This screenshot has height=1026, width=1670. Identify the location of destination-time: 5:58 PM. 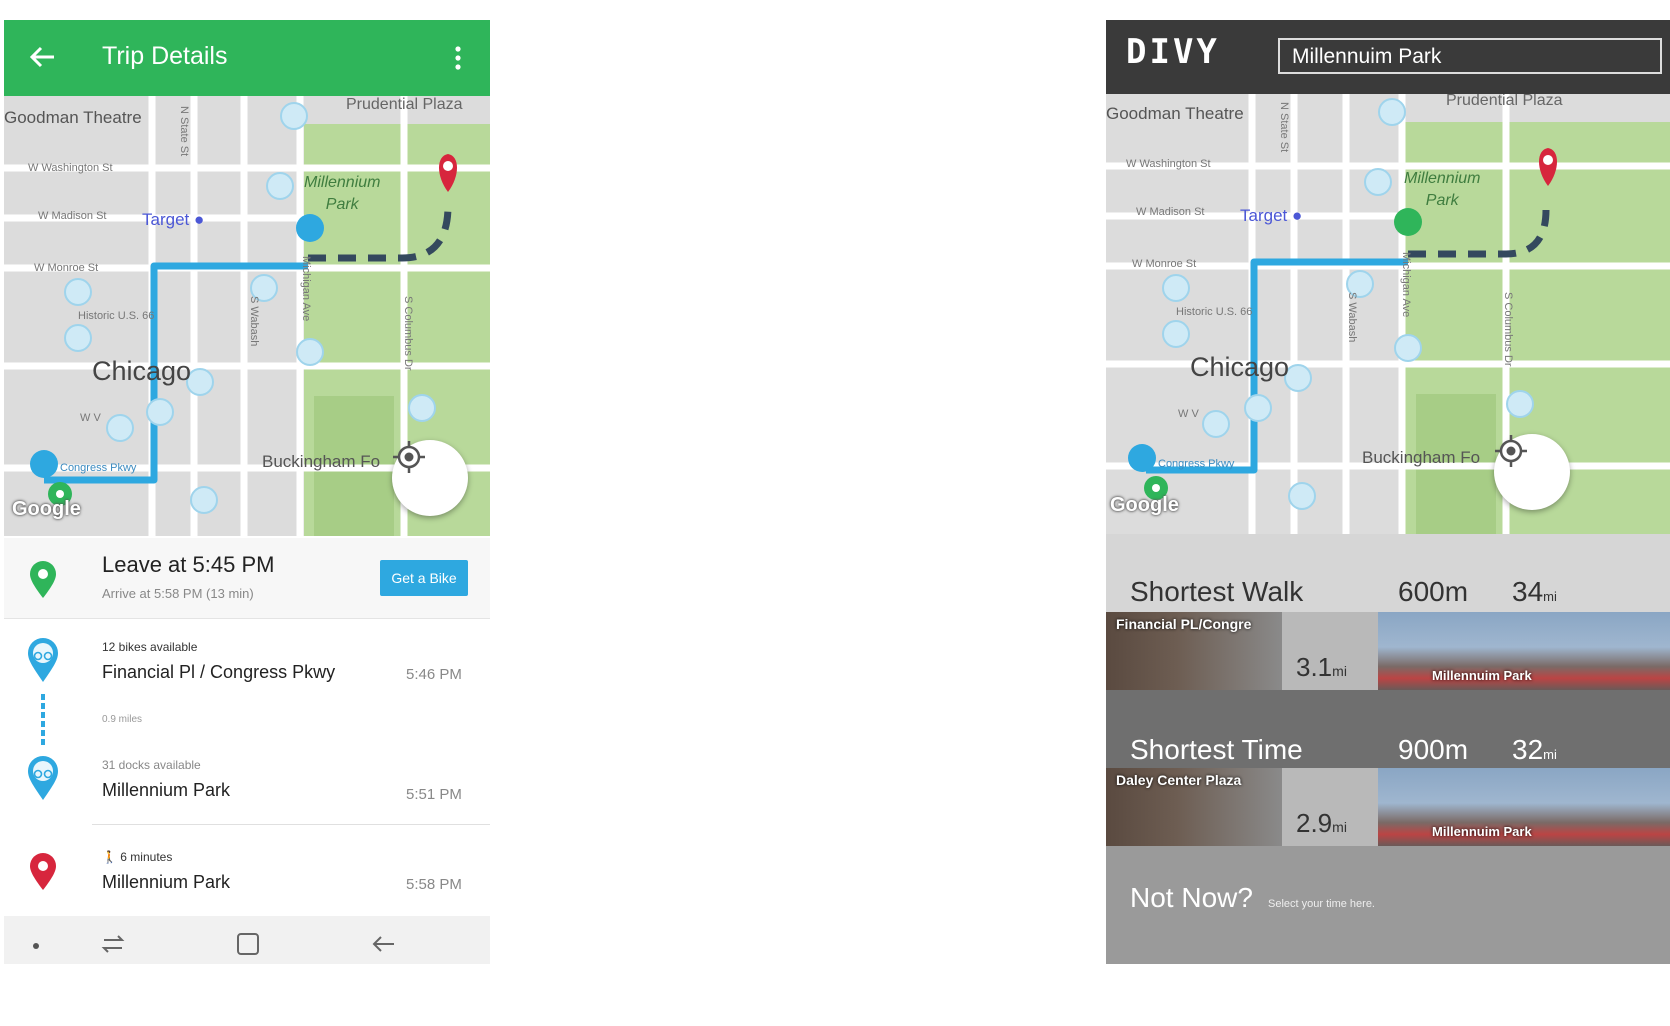
(434, 884).